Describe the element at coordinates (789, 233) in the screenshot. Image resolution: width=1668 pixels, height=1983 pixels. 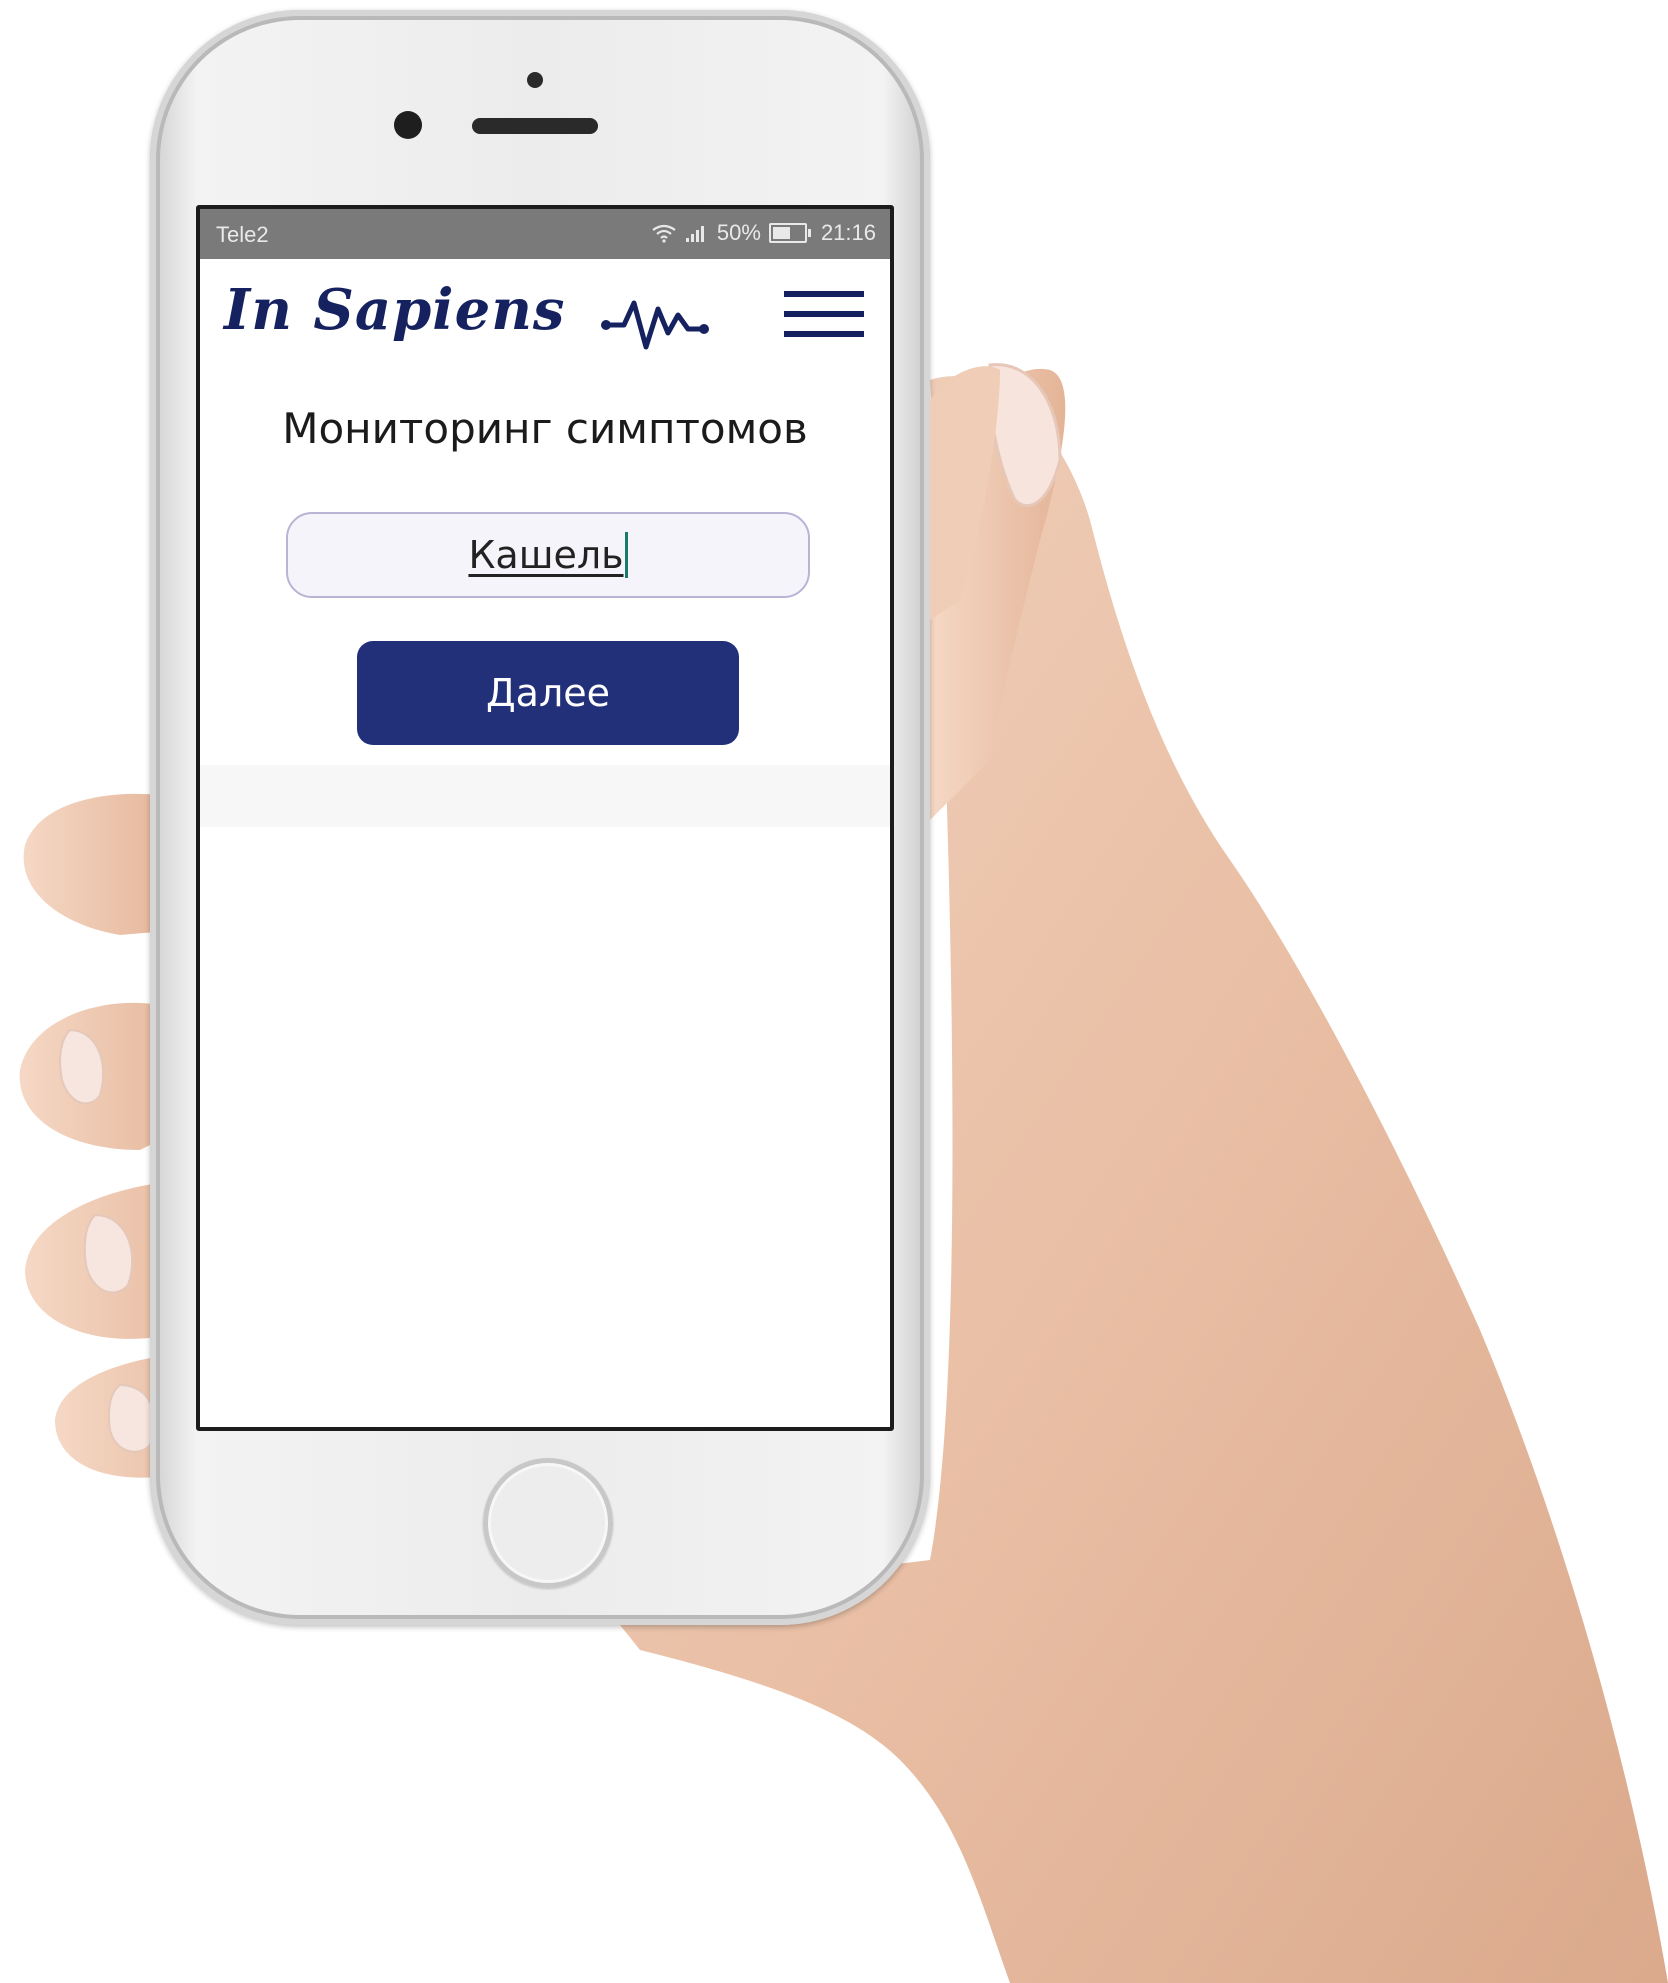
I see `battery-icon` at that location.